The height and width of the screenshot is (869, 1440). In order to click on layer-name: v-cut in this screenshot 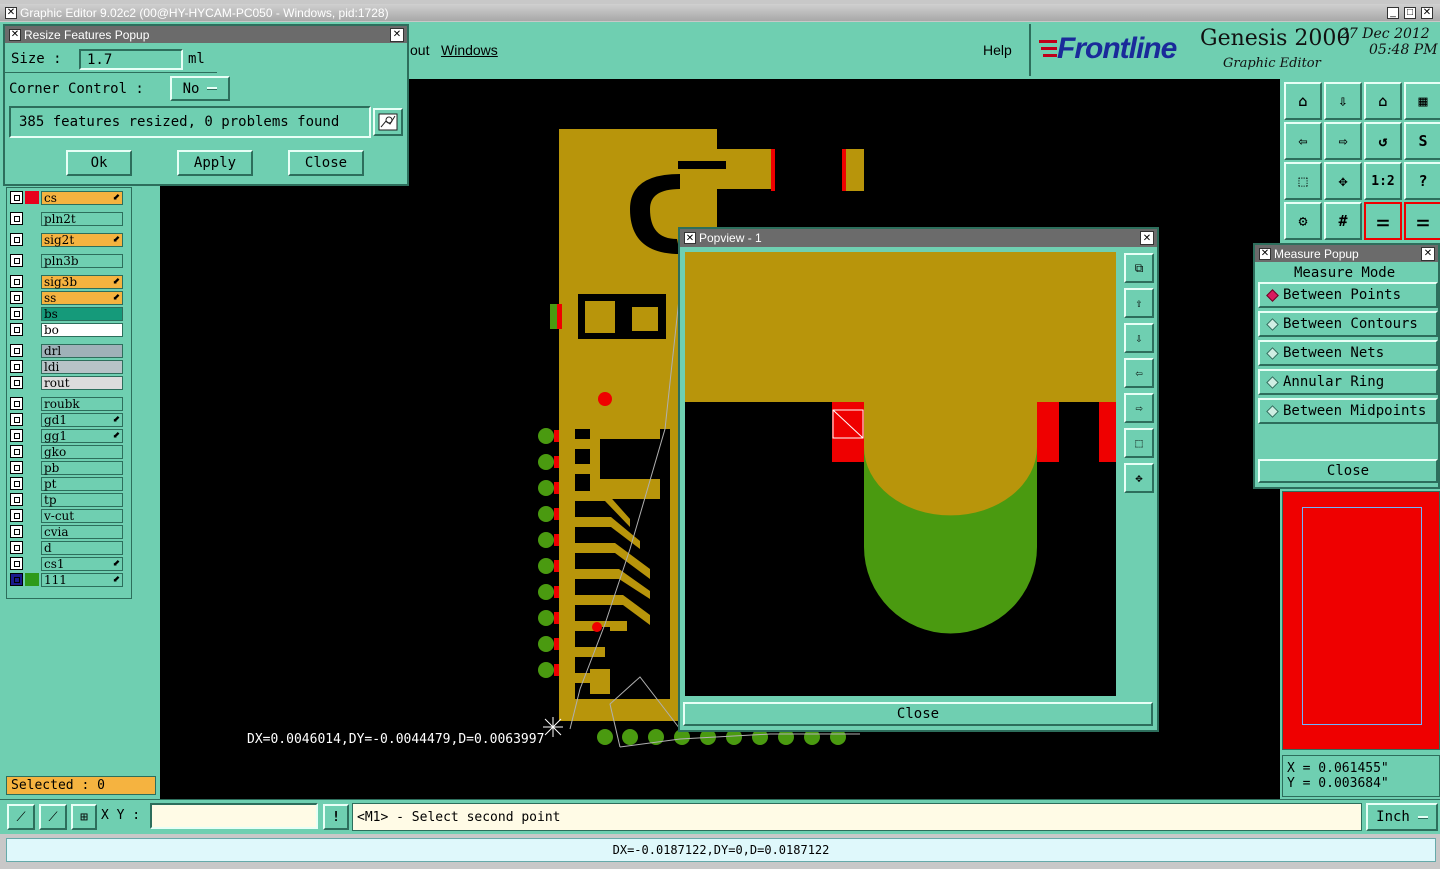, I will do `click(82, 515)`.